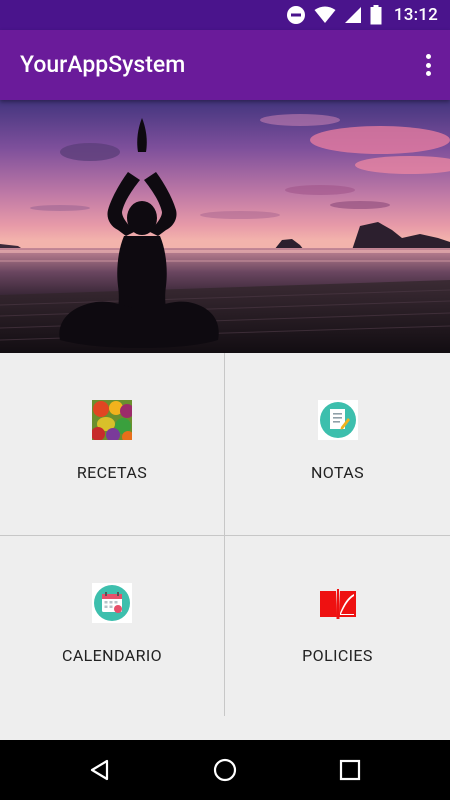 Image resolution: width=450 pixels, height=800 pixels. Describe the element at coordinates (350, 770) in the screenshot. I see `recents-icon` at that location.